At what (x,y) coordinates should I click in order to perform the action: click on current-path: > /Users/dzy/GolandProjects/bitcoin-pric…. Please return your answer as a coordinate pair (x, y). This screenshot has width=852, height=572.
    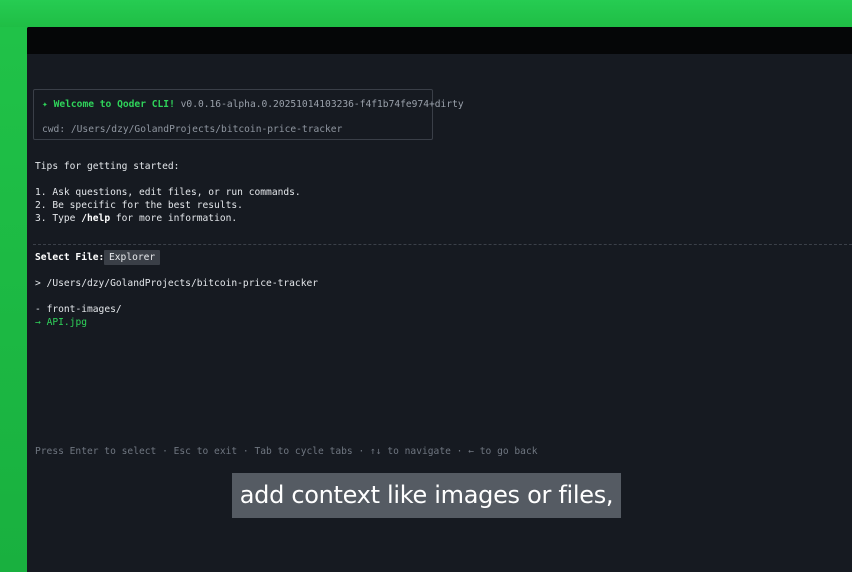
    Looking at the image, I should click on (177, 283).